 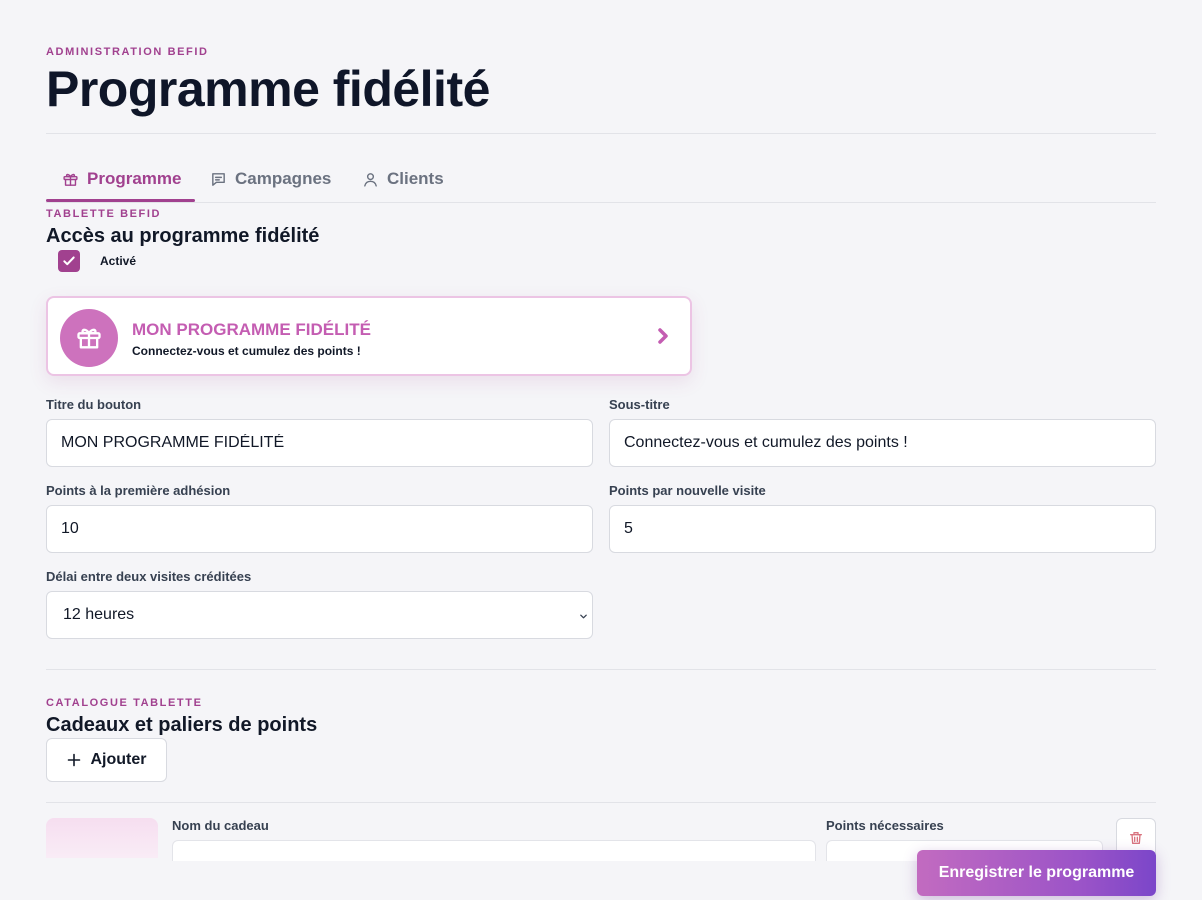 I want to click on gift-name-label: Nom du cadeau, so click(x=220, y=825).